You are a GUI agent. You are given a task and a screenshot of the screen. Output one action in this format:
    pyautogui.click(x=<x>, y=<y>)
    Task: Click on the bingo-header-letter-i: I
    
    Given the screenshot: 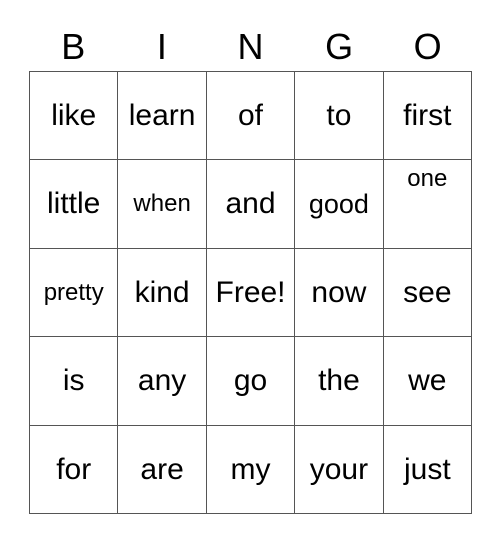 What is the action you would take?
    pyautogui.click(x=161, y=46)
    